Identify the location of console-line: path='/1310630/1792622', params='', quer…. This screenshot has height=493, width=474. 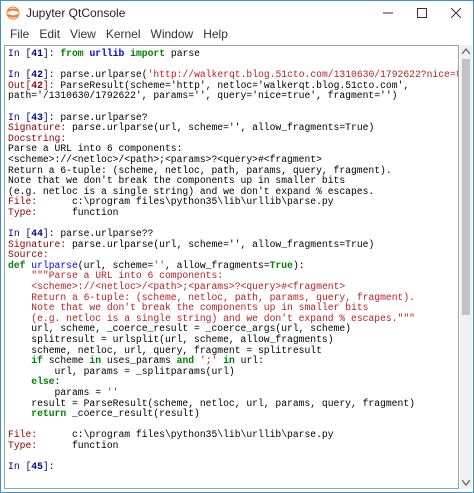
(233, 96).